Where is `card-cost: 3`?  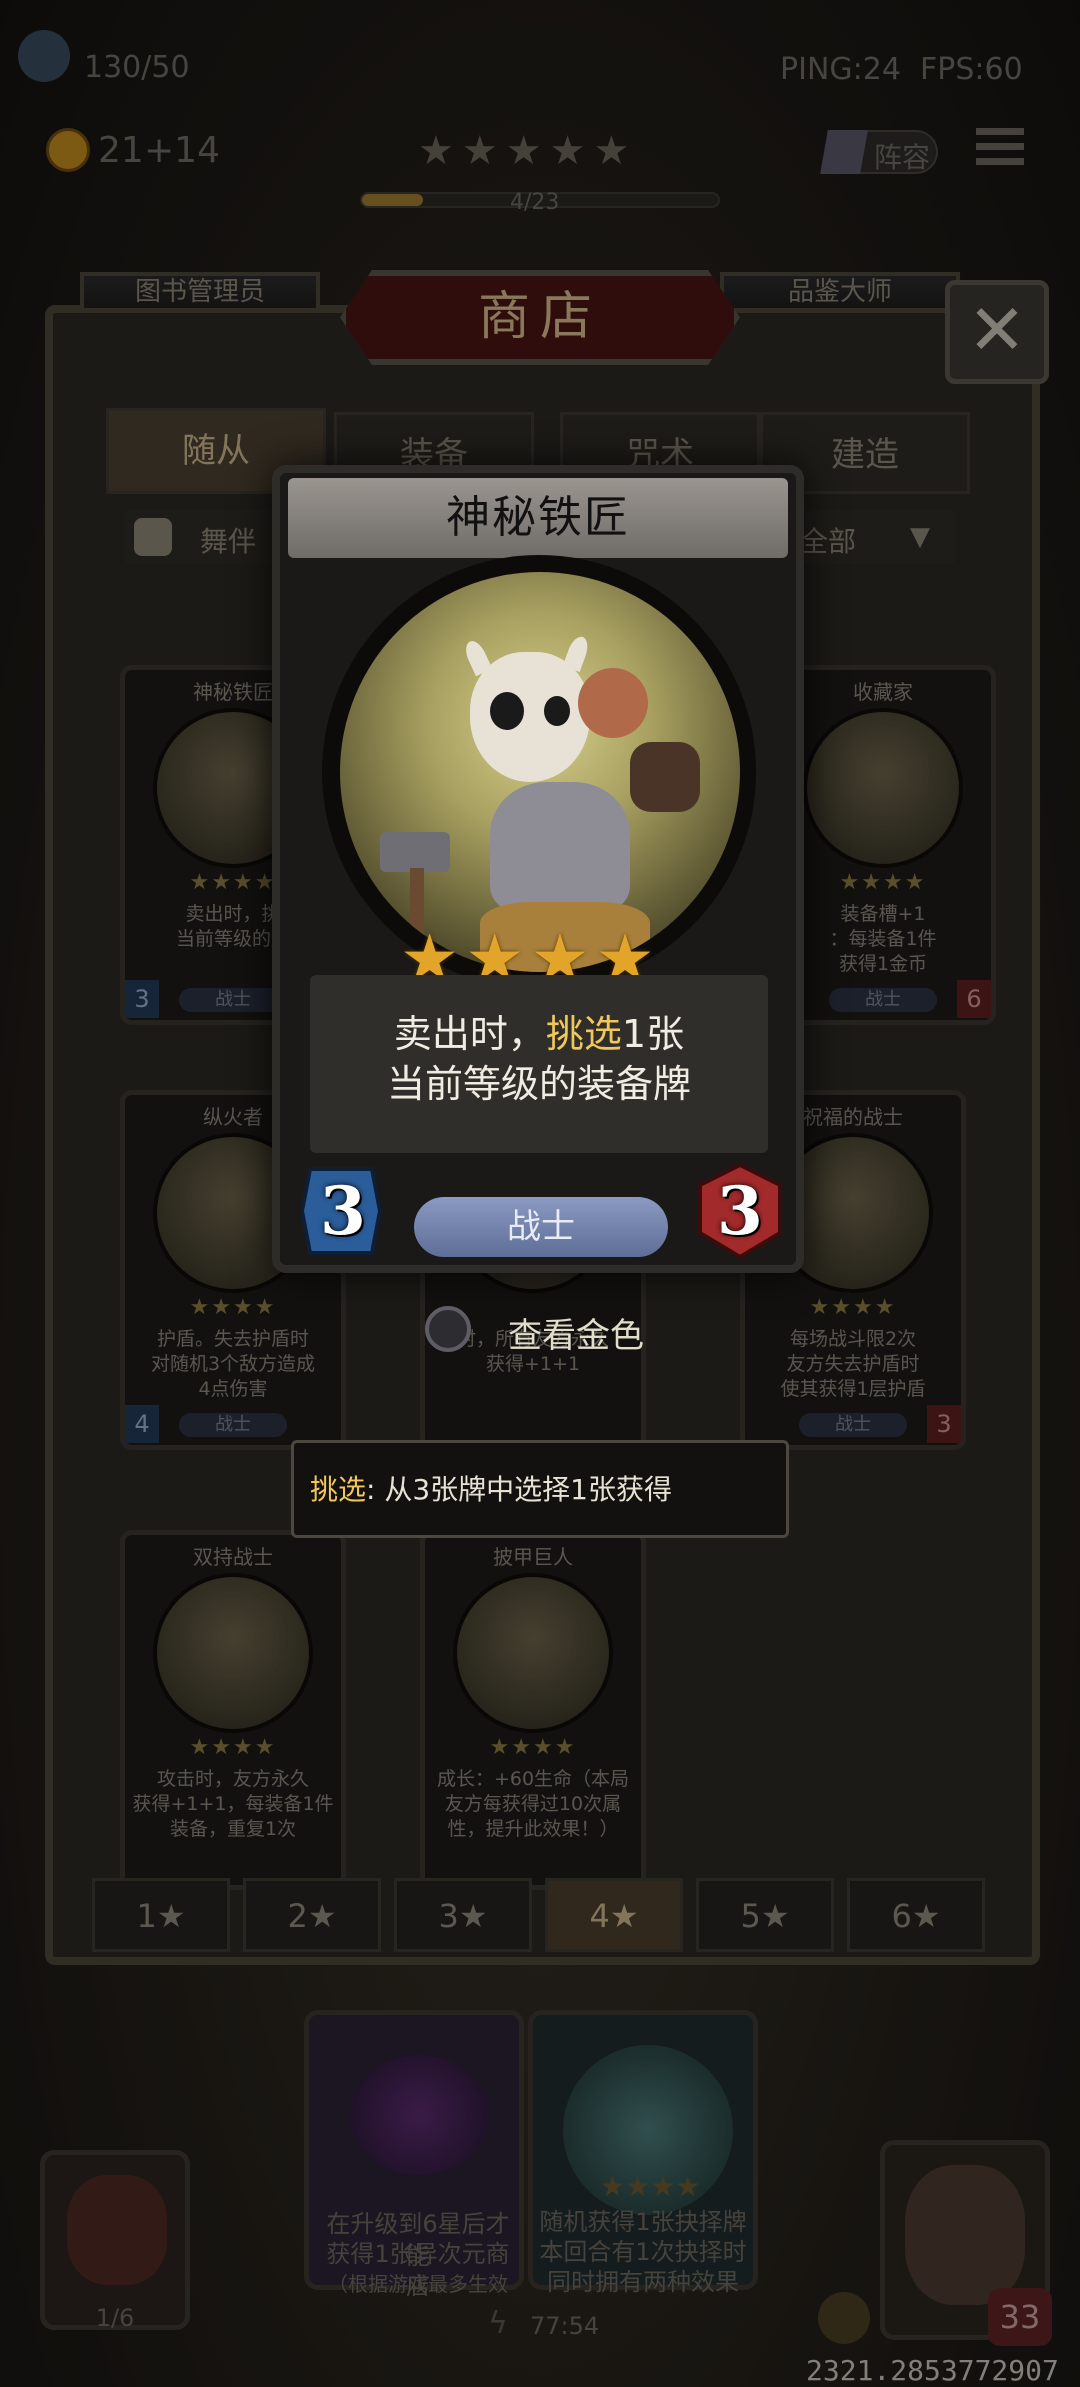 card-cost: 3 is located at coordinates (343, 1211).